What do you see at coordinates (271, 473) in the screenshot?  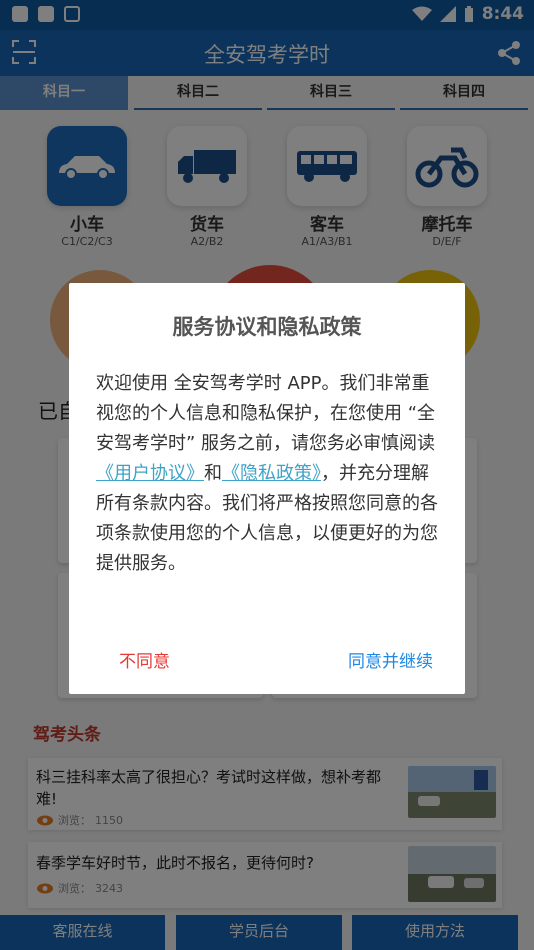 I see `privacy-policy-link: 《隐私政策》` at bounding box center [271, 473].